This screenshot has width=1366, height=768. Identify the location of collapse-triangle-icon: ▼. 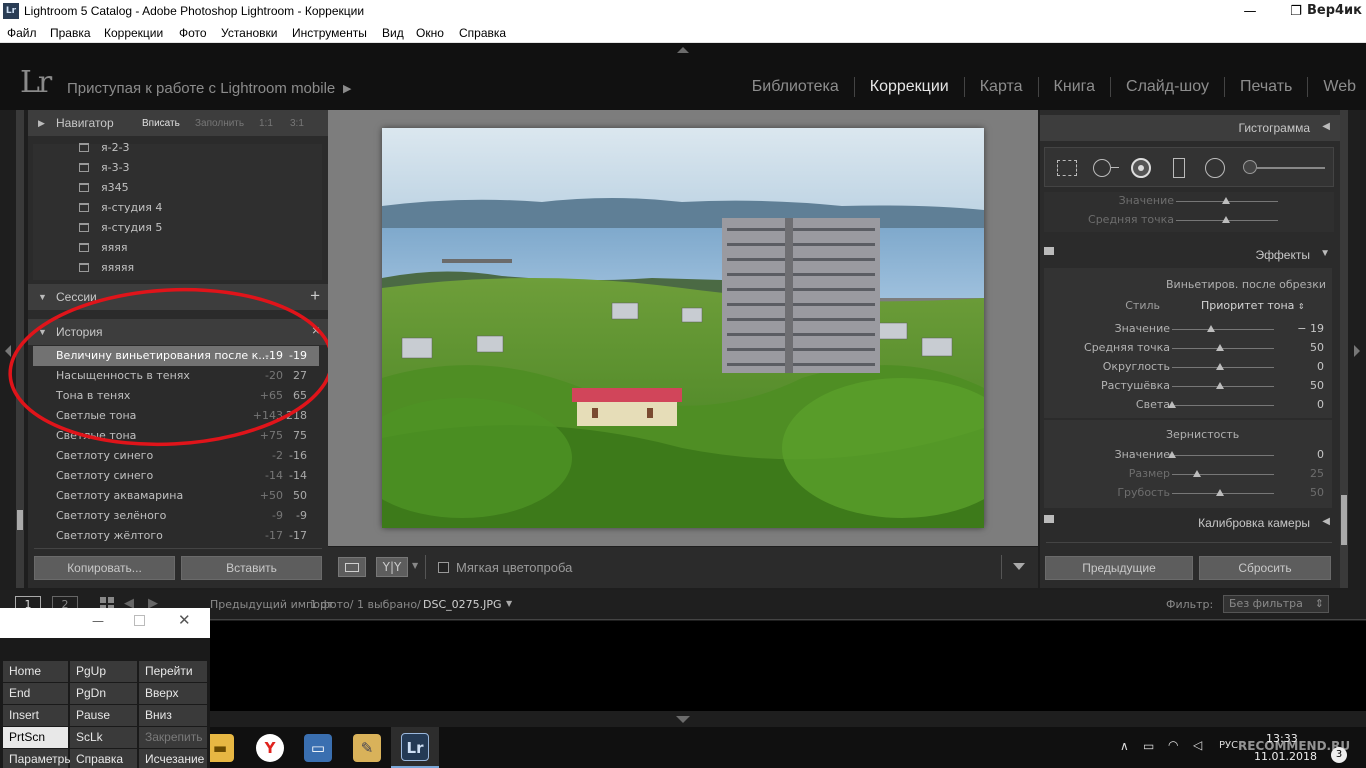
(1325, 253).